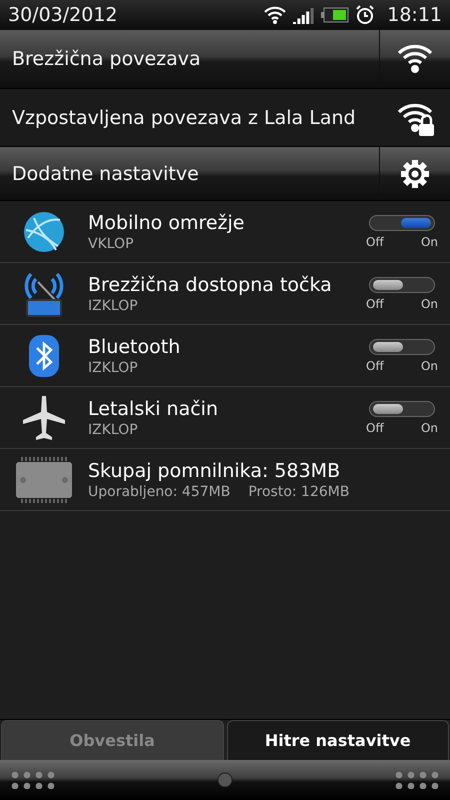 This screenshot has height=800, width=450. What do you see at coordinates (365, 15) in the screenshot?
I see `alarm-icon` at bounding box center [365, 15].